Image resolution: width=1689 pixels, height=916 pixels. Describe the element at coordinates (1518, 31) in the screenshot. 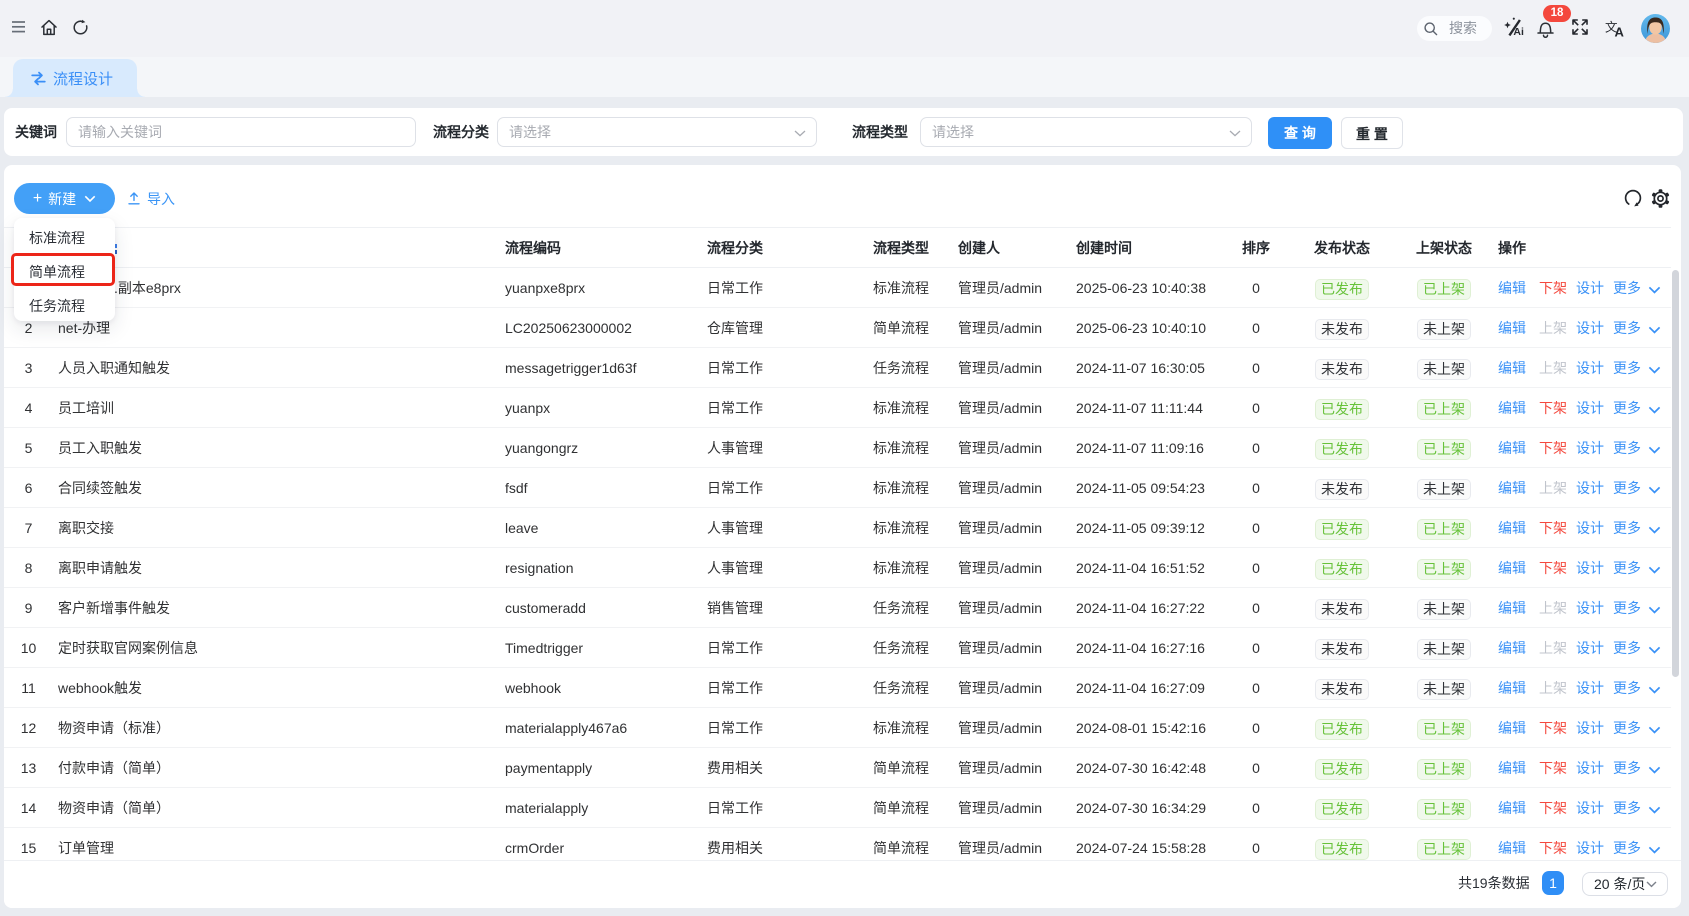

I see `svg-text: Ai` at that location.